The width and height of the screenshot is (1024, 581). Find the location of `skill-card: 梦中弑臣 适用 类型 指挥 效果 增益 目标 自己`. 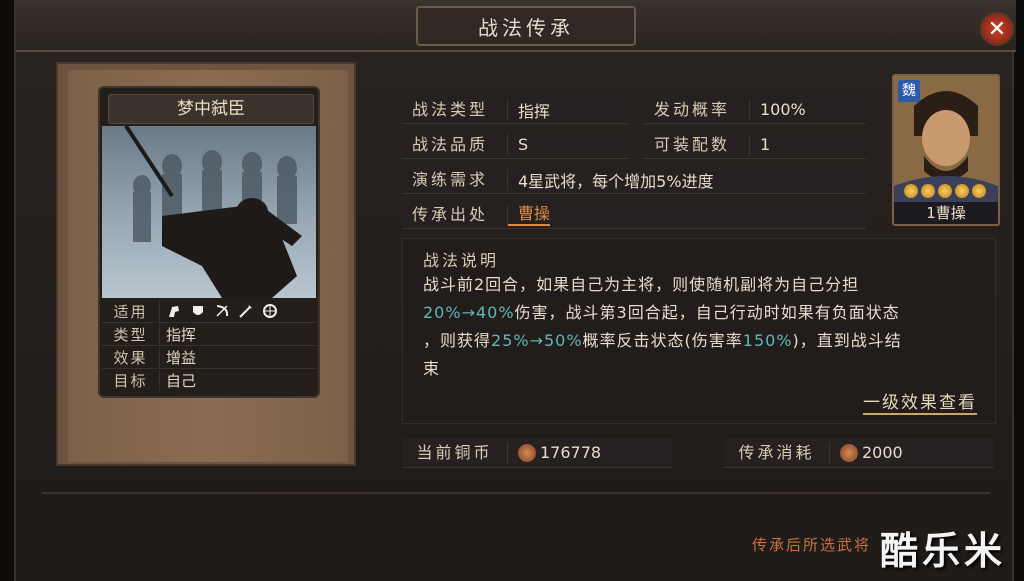

skill-card: 梦中弑臣 适用 类型 指挥 效果 增益 目标 自己 is located at coordinates (209, 242).